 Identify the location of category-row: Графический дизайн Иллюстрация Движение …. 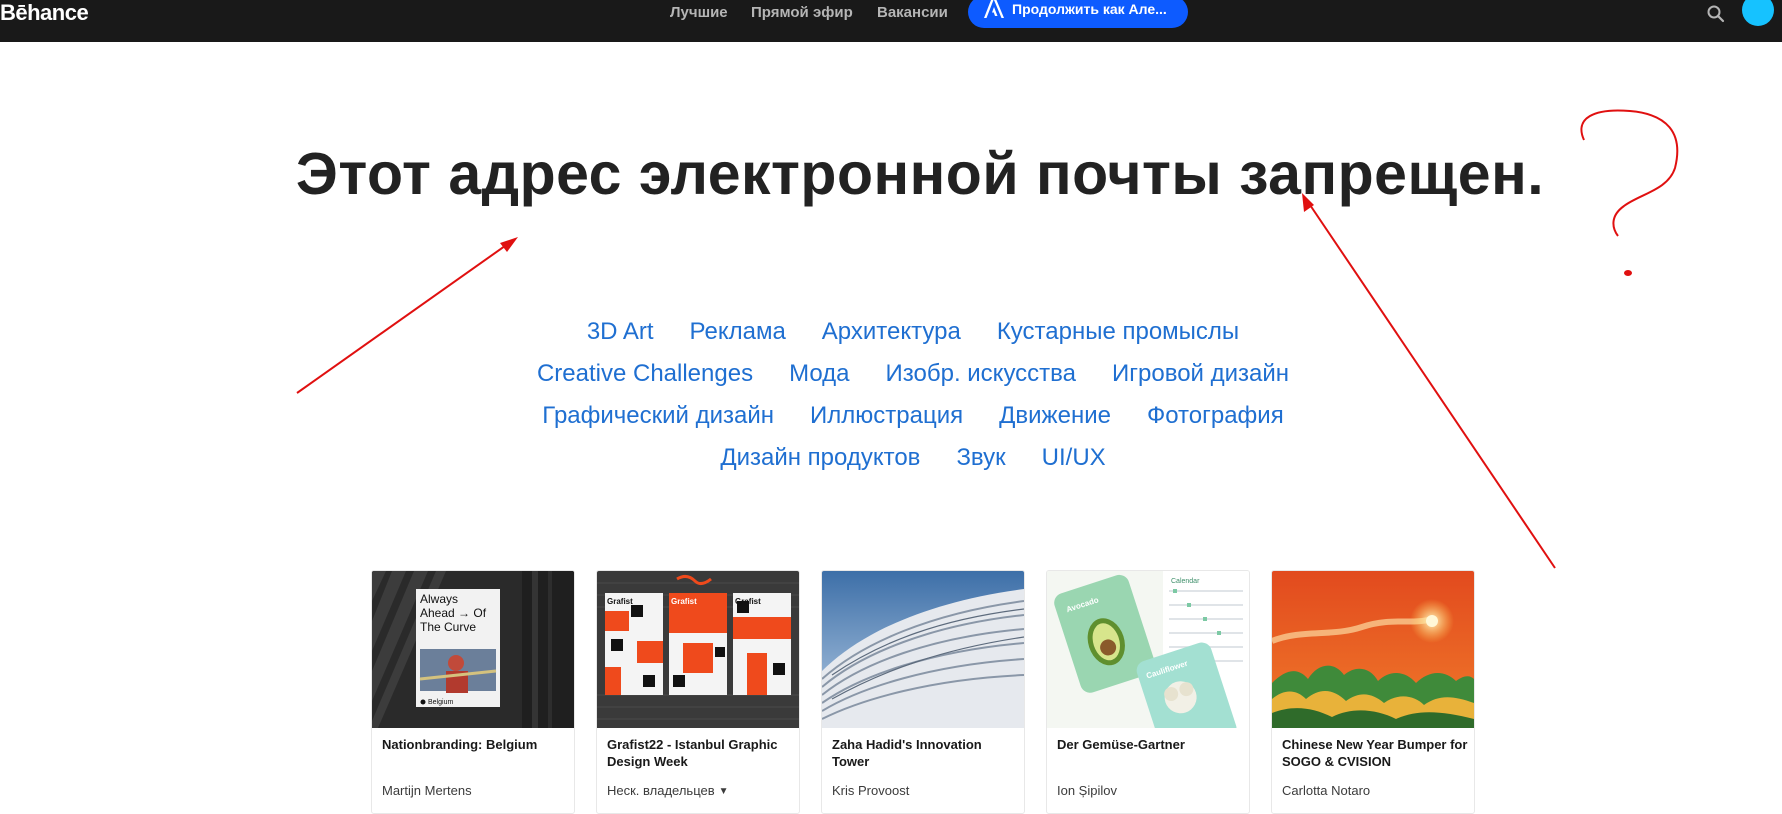
(891, 423).